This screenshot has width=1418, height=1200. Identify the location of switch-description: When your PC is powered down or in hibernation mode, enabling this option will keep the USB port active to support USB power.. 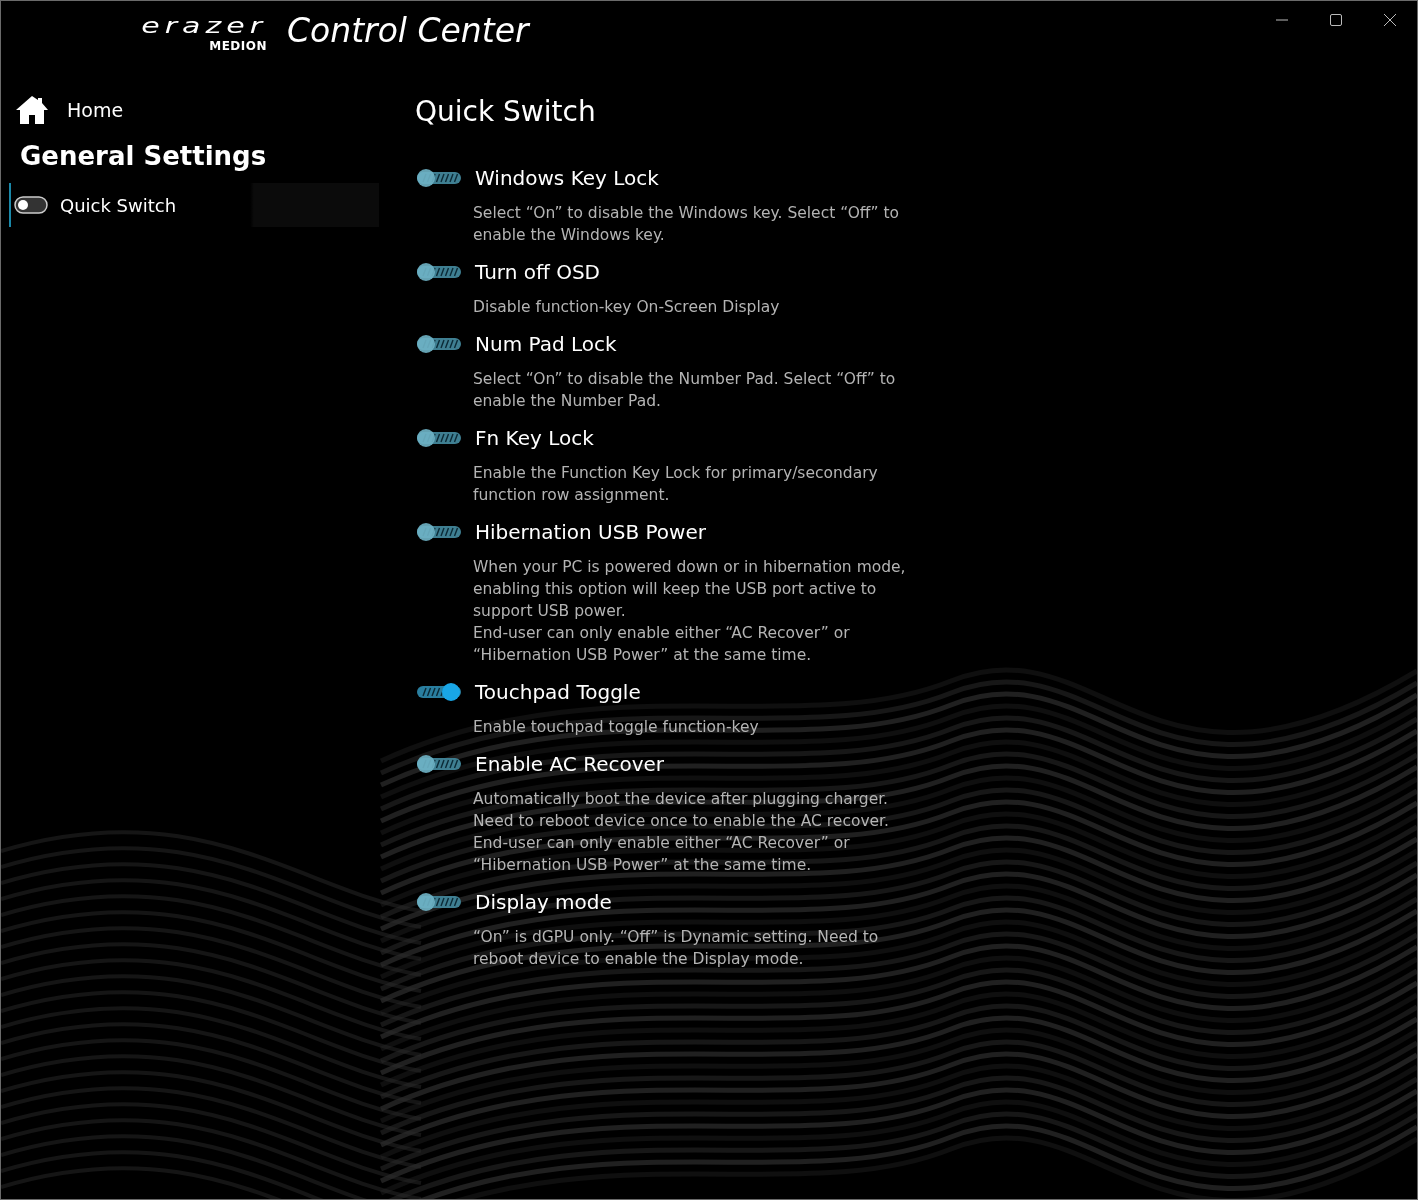
(690, 589).